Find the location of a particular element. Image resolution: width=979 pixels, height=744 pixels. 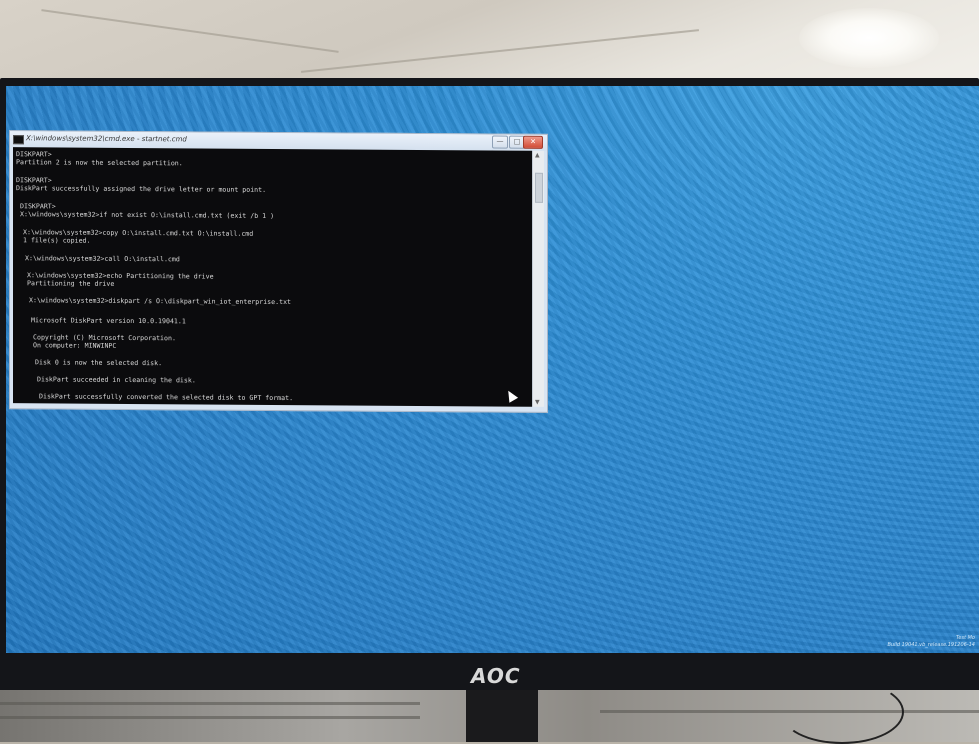

minimize-button: — is located at coordinates (500, 142).